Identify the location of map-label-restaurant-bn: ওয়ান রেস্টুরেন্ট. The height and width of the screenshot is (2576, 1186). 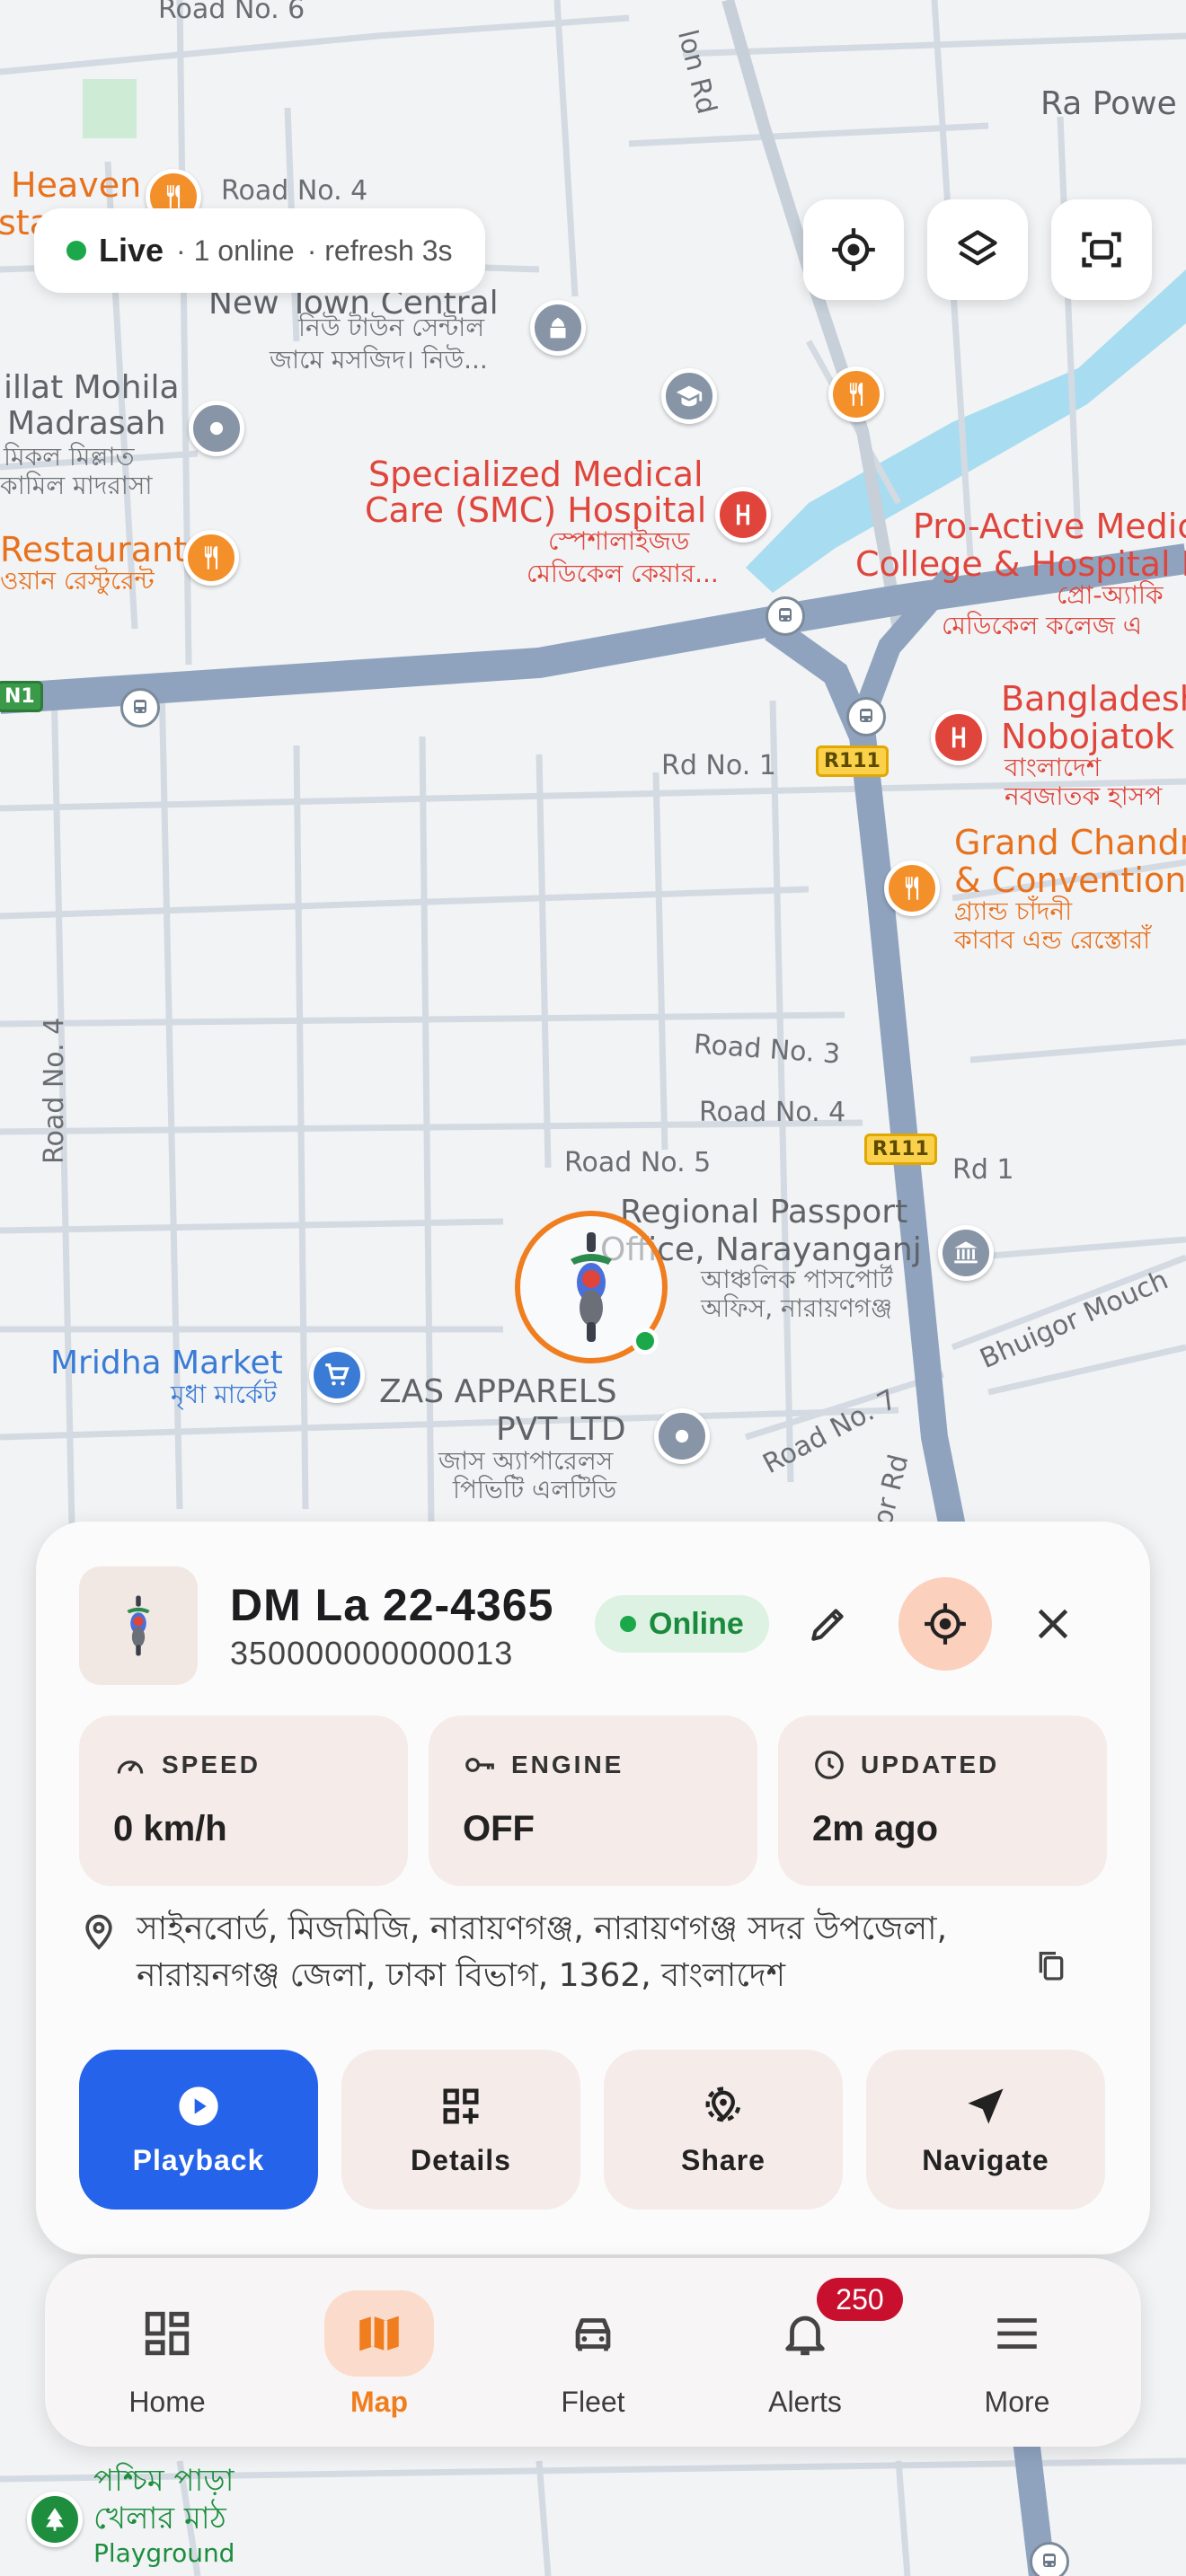
(77, 580).